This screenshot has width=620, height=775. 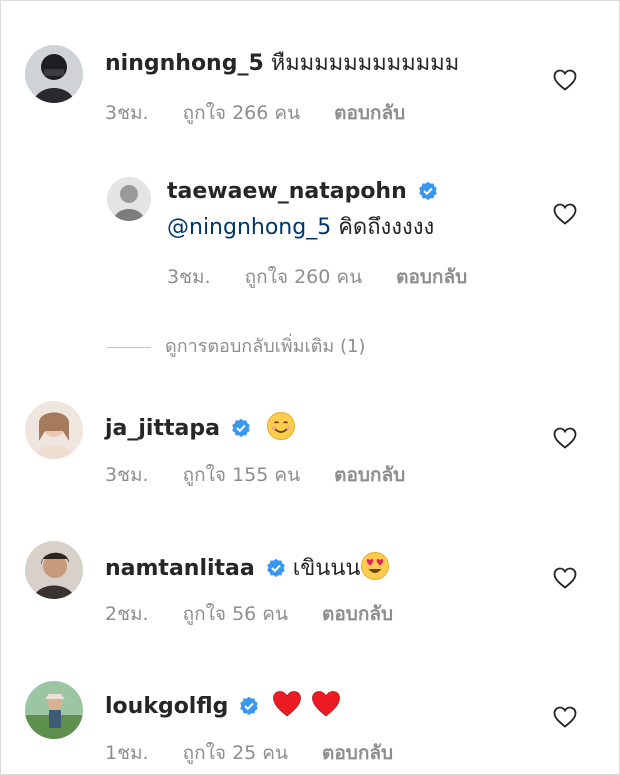 What do you see at coordinates (184, 63) in the screenshot?
I see `username: ningnhong_5` at bounding box center [184, 63].